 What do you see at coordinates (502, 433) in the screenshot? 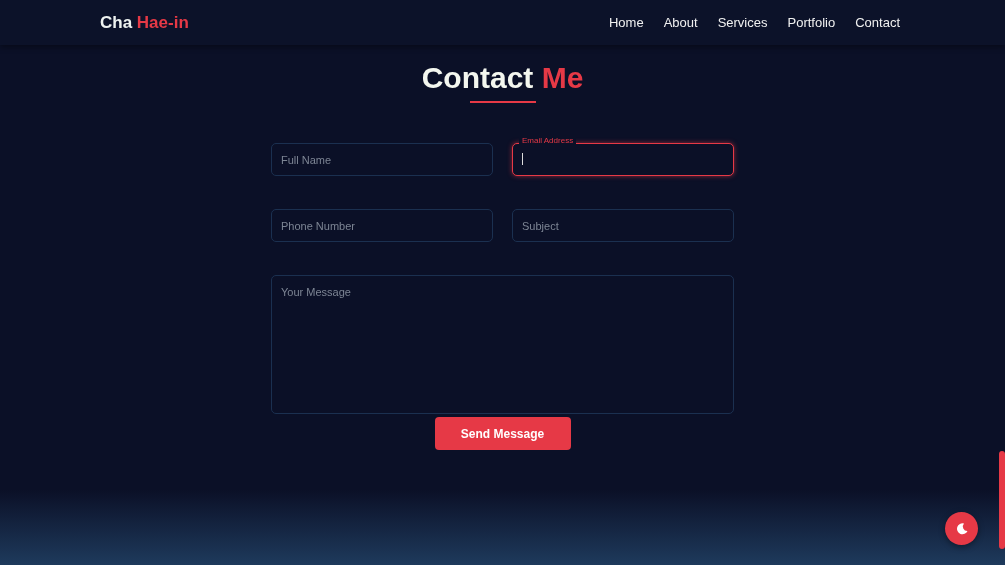
I see `send-button: Send Message` at bounding box center [502, 433].